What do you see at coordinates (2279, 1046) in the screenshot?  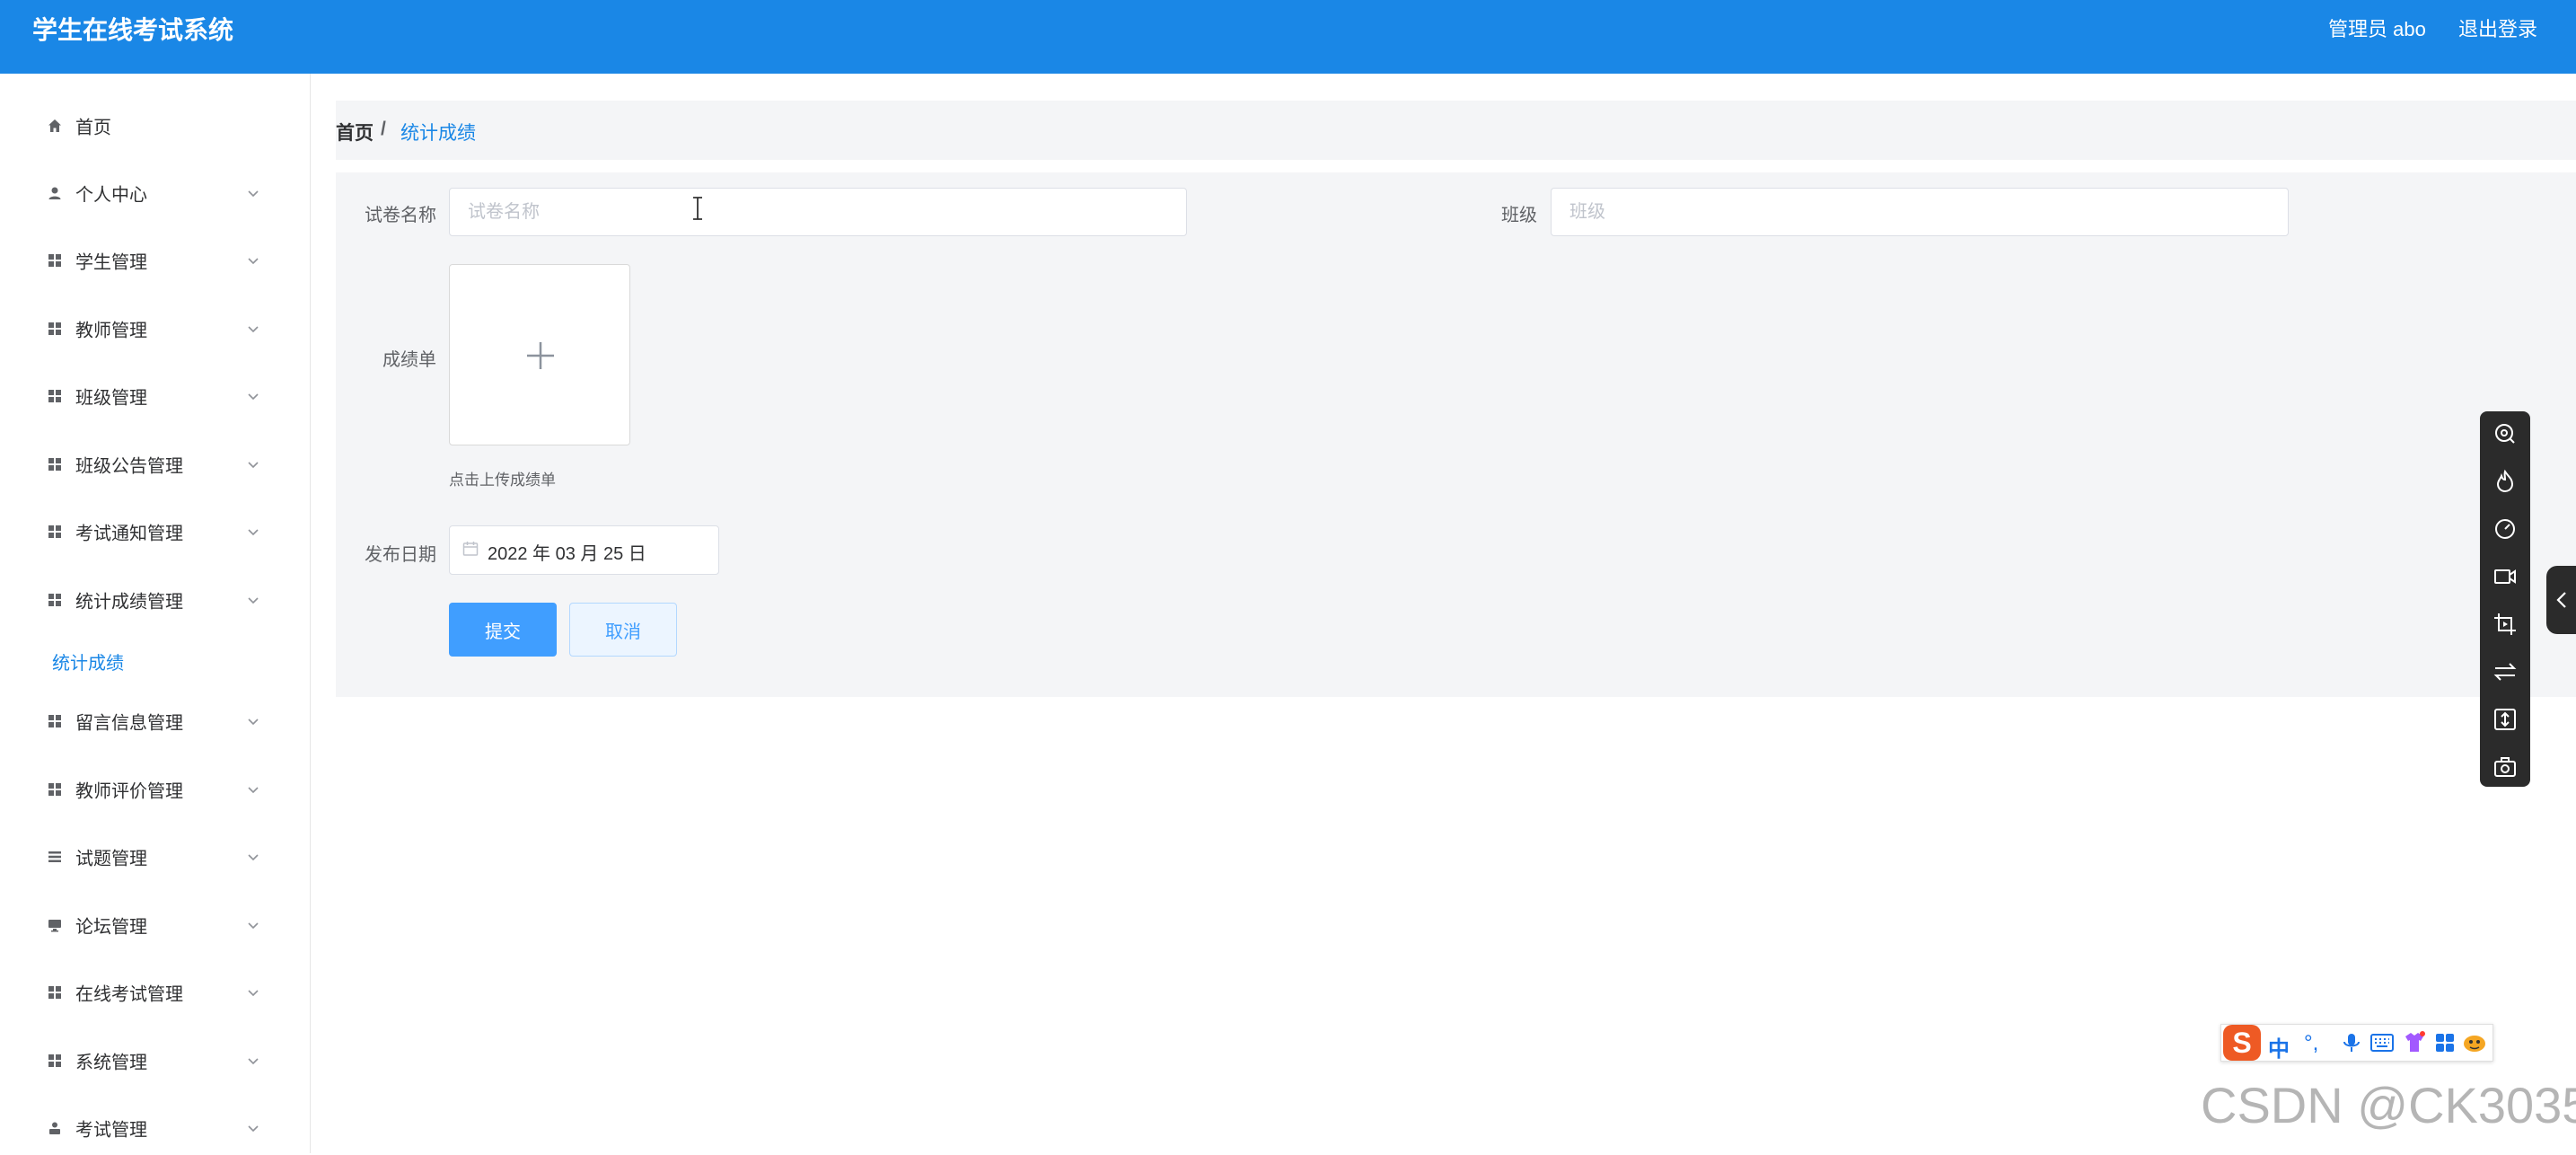 I see `ime-mode: 中` at bounding box center [2279, 1046].